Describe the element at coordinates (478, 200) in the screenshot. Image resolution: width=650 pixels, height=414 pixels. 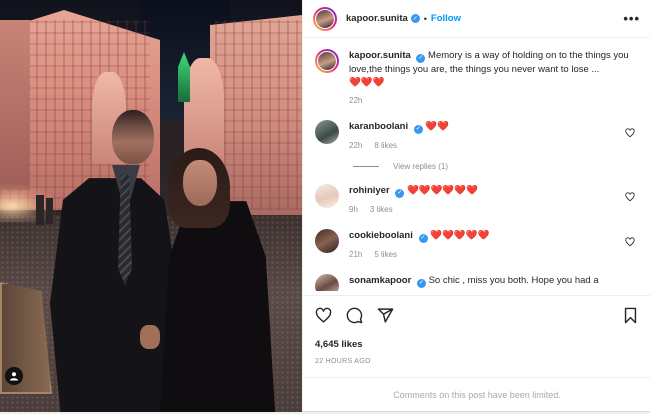
I see `comment-item: rohiniyer ✓ ❤️❤️❤️❤️❤️❤️ 9h 3 likes` at that location.